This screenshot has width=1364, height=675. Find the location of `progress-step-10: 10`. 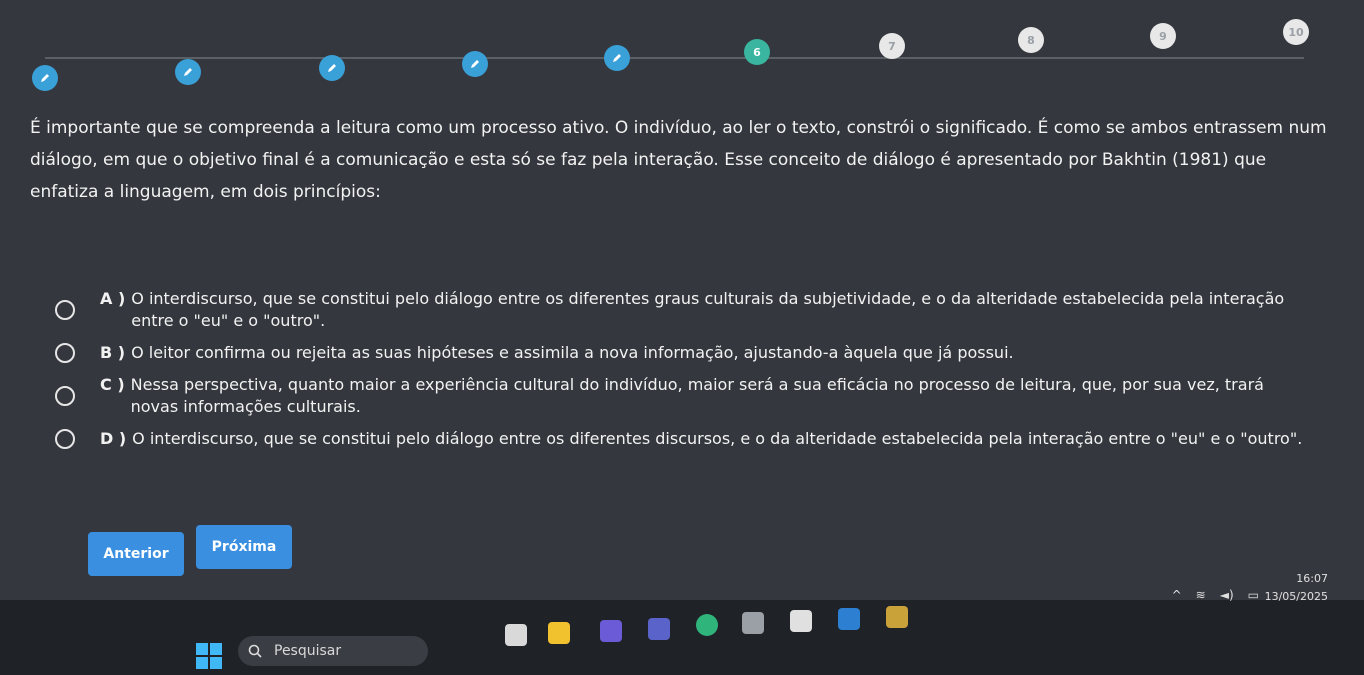

progress-step-10: 10 is located at coordinates (1296, 32).